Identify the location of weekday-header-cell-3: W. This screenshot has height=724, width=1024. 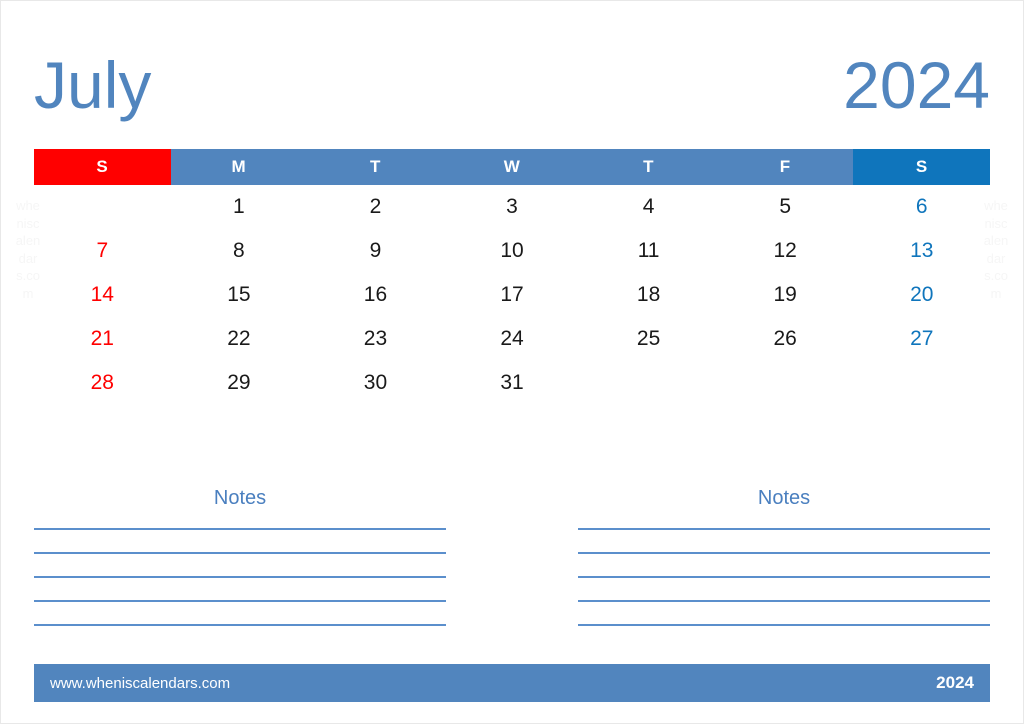
(512, 167).